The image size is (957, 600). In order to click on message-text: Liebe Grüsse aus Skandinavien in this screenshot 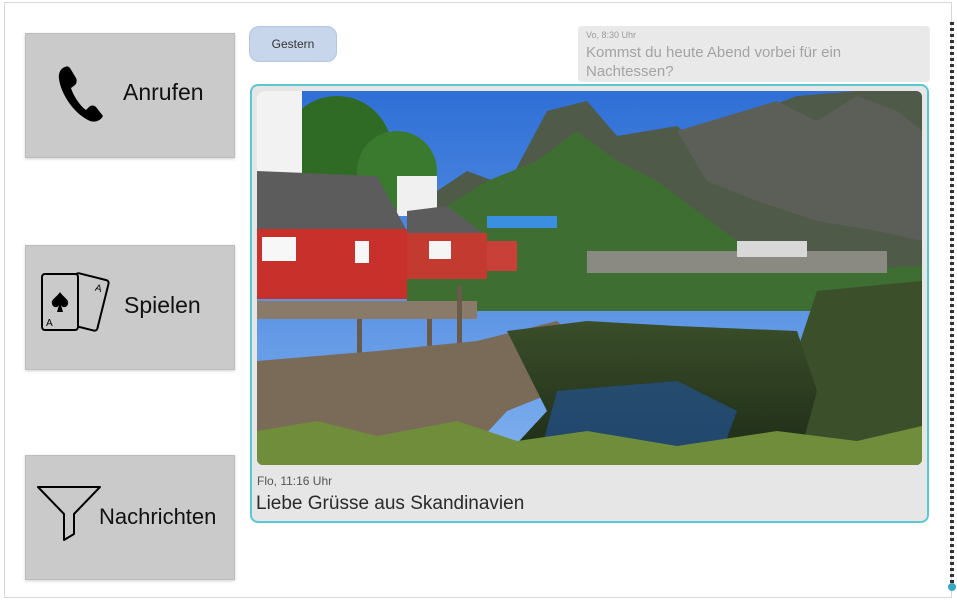, I will do `click(390, 503)`.